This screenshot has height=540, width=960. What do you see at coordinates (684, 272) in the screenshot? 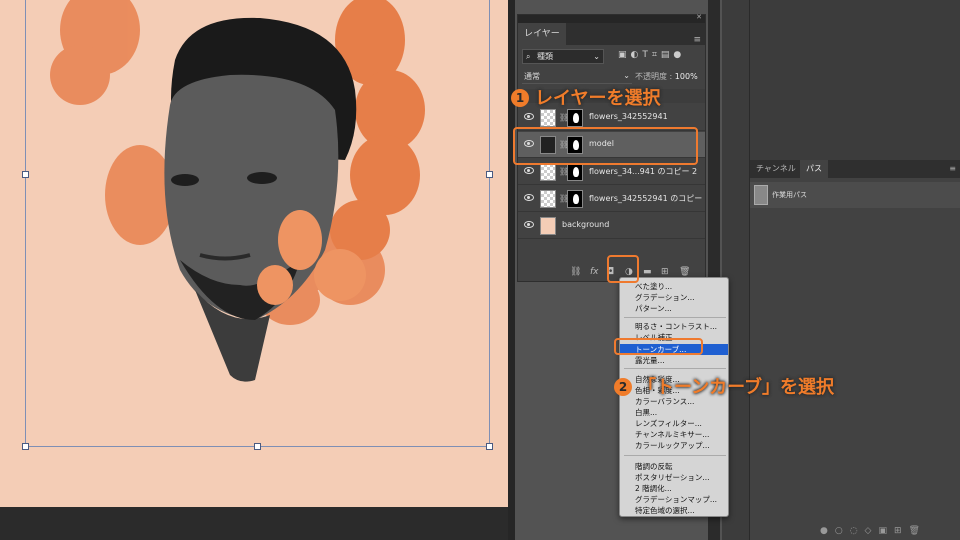
I see `trash-icon: 🗑` at bounding box center [684, 272].